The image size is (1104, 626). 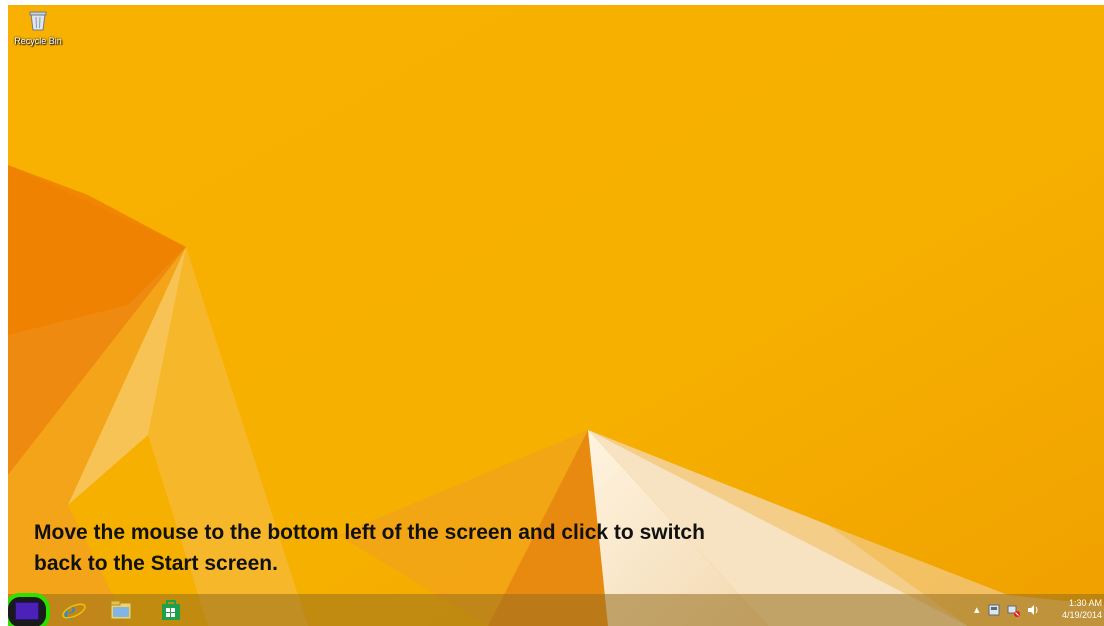 I want to click on recycle-bin-label: Recycle Bin, so click(x=38, y=41).